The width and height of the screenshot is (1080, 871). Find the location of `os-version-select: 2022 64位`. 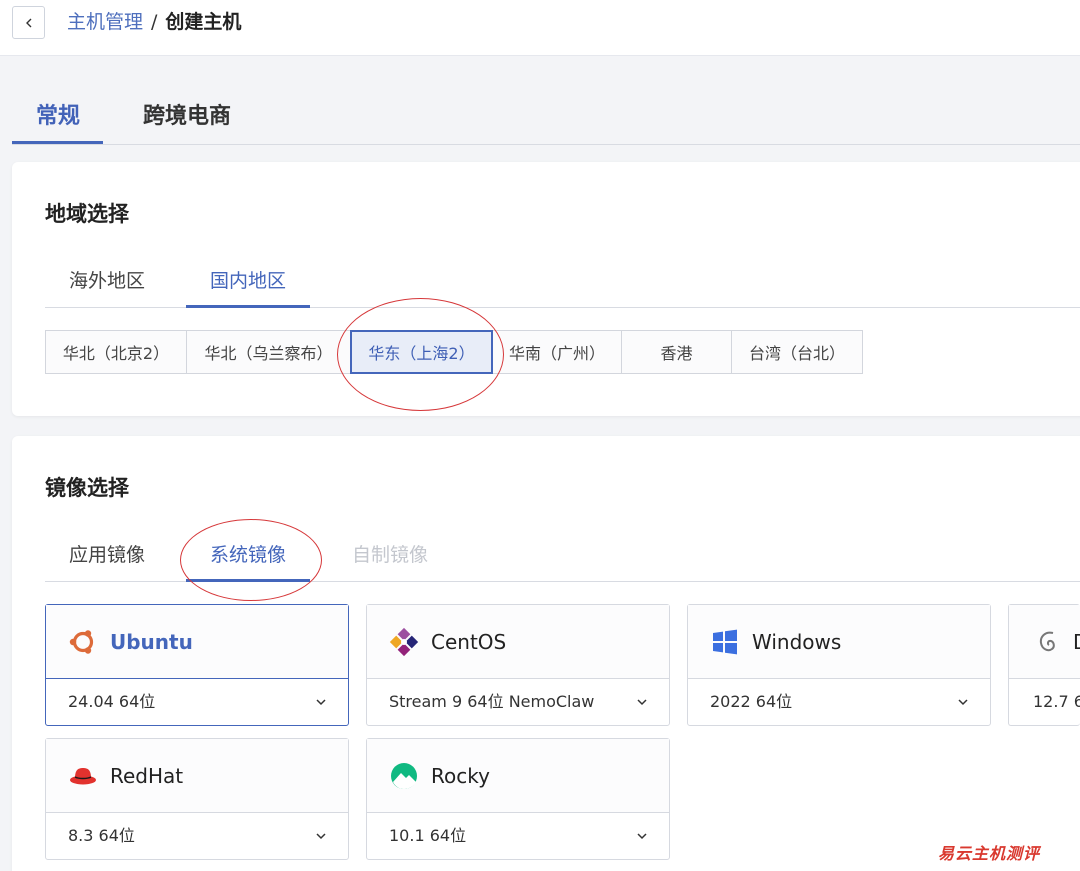

os-version-select: 2022 64位 is located at coordinates (751, 702).